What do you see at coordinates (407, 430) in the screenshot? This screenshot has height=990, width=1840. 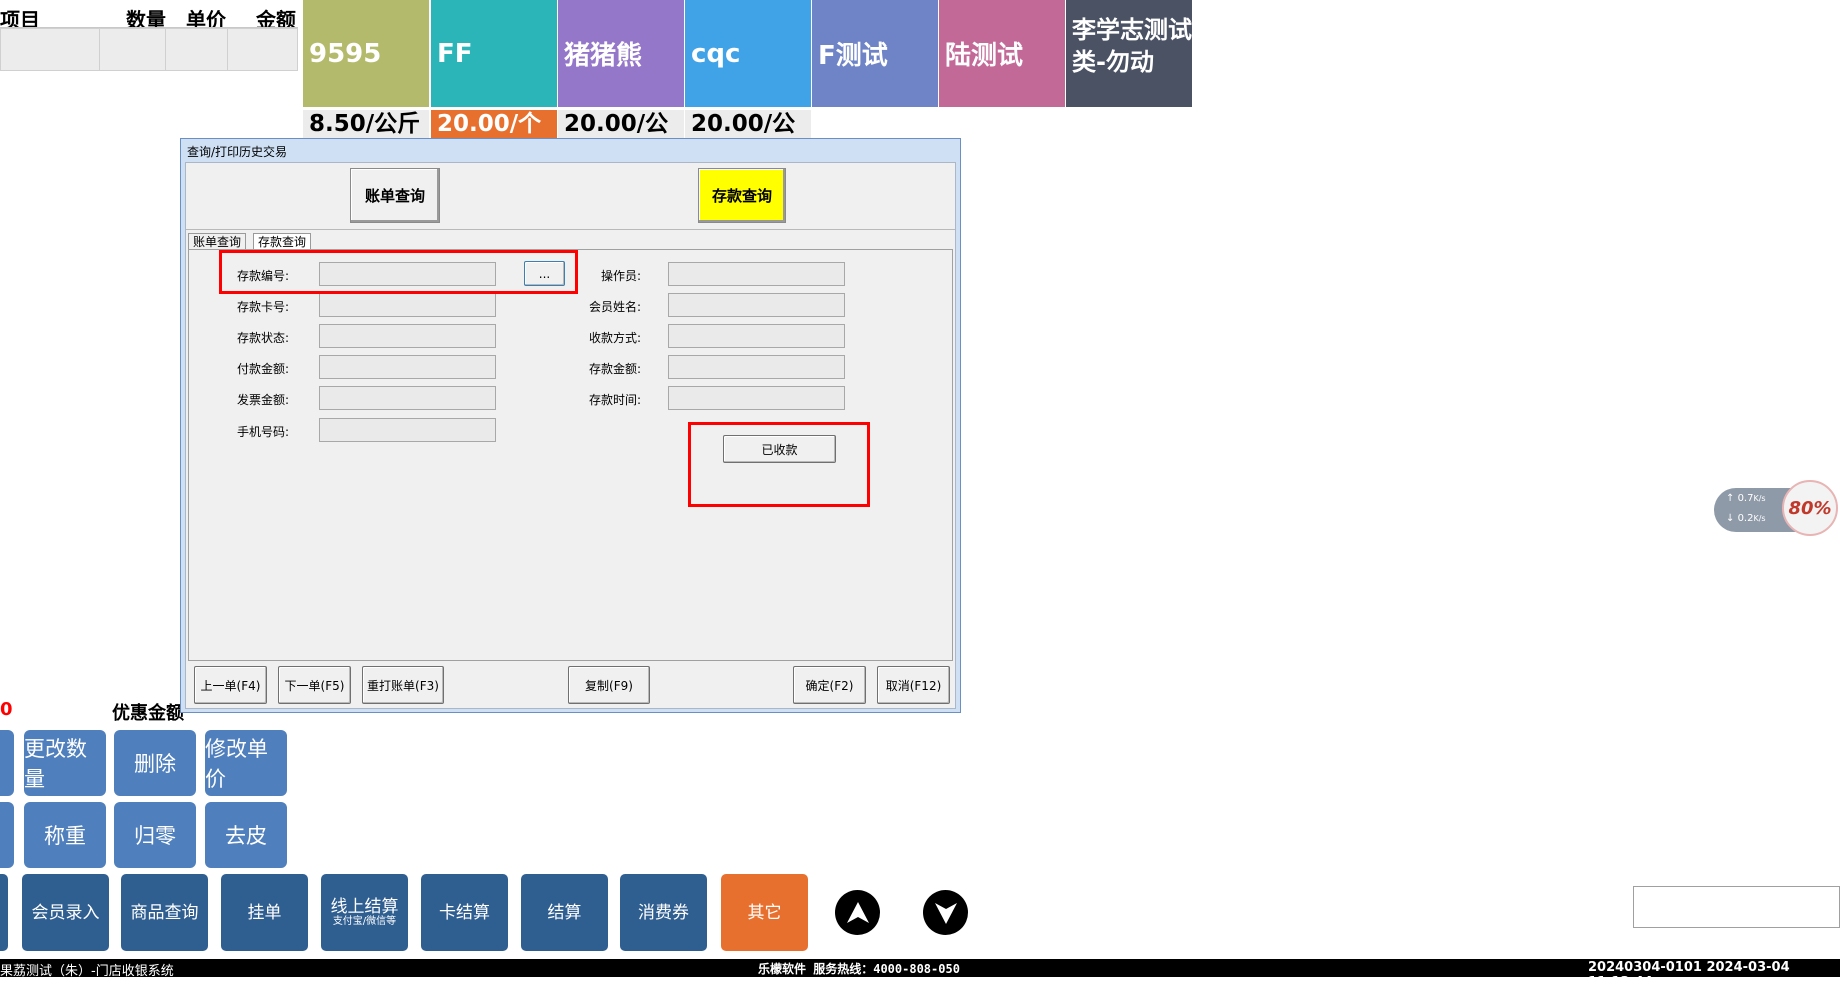 I see `phone-input` at bounding box center [407, 430].